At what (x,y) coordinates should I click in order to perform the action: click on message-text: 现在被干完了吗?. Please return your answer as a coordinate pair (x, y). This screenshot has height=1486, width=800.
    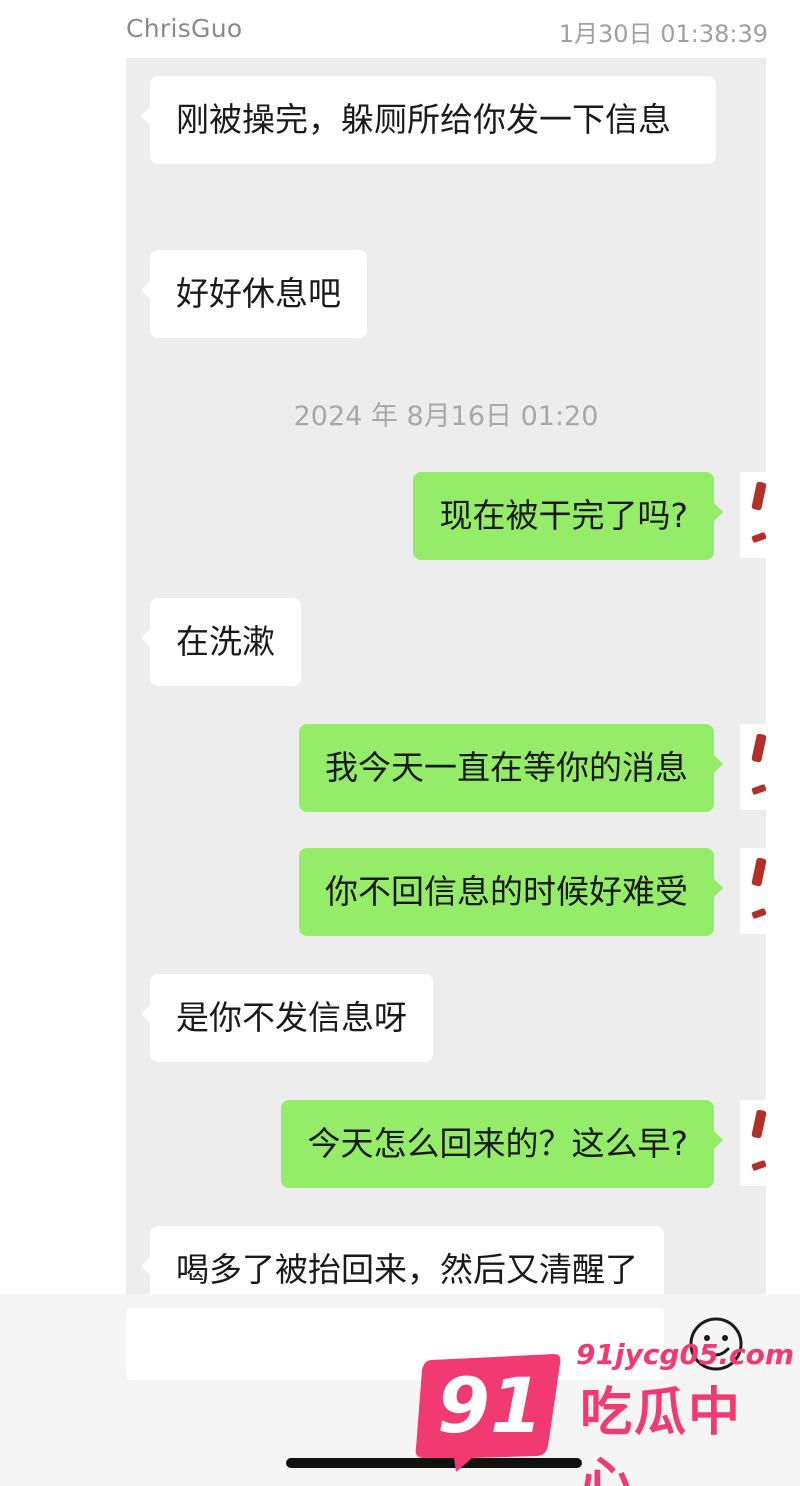
    Looking at the image, I should click on (563, 515).